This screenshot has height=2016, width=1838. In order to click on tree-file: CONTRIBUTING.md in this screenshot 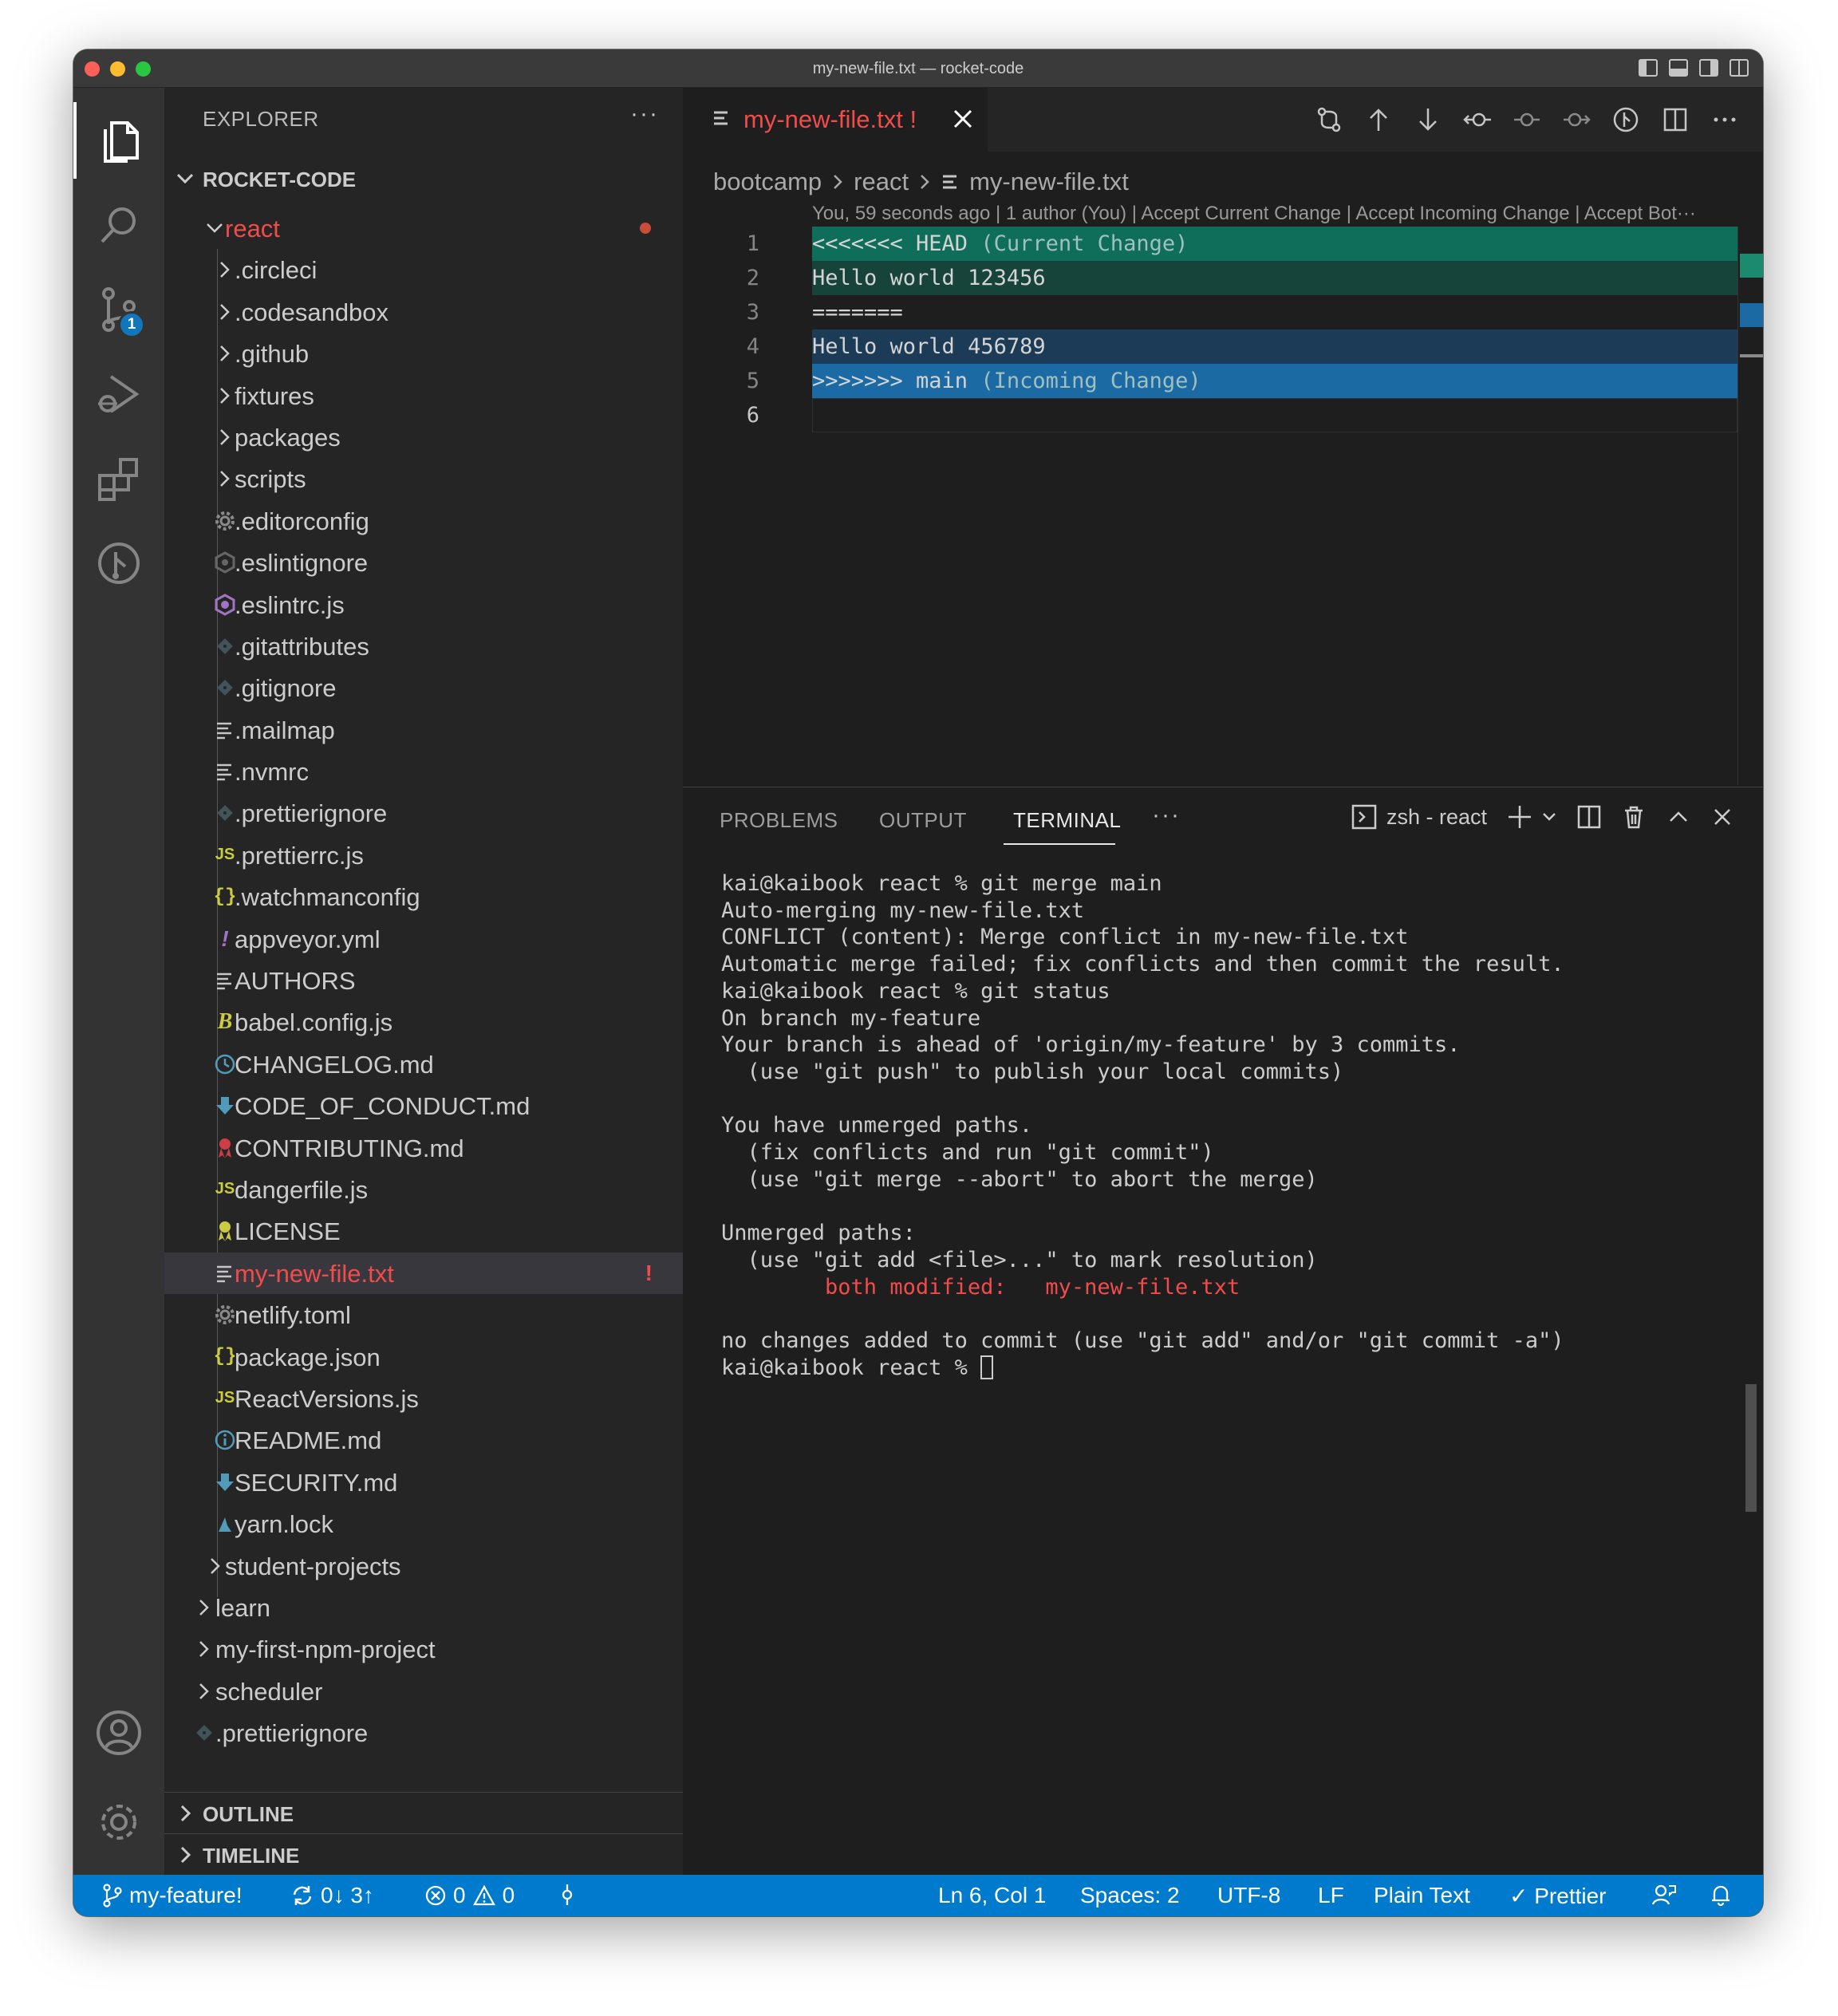, I will do `click(423, 1148)`.